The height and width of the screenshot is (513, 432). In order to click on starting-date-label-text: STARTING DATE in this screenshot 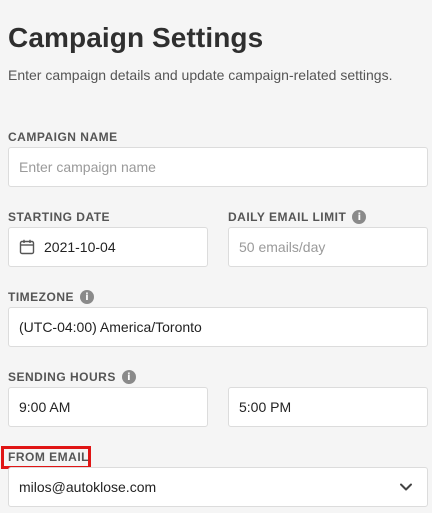, I will do `click(59, 217)`.